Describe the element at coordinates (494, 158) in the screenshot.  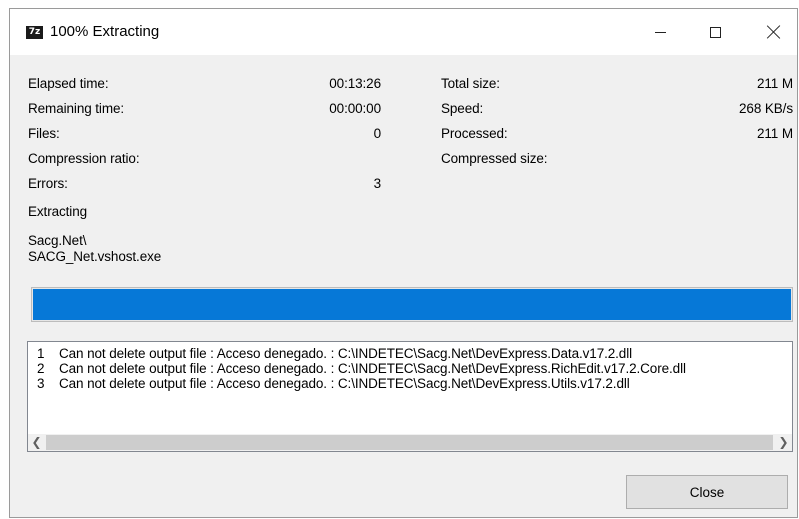
I see `compressed-size-label: Compressed size:` at that location.